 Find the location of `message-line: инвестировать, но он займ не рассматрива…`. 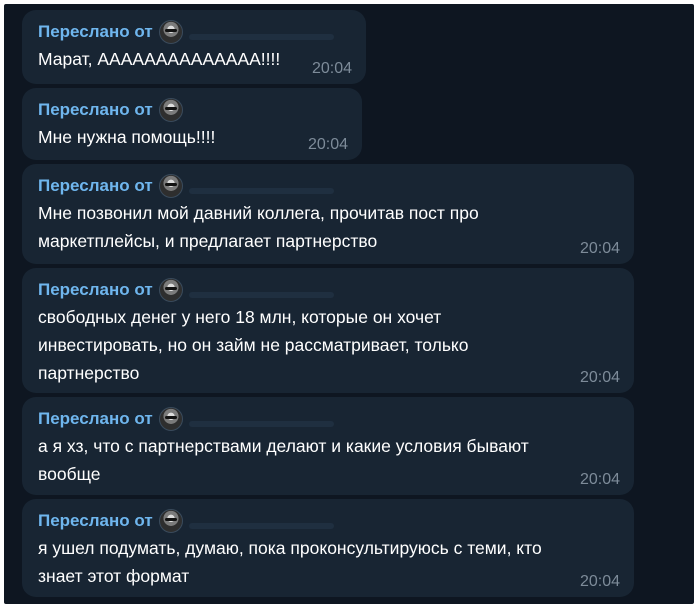

message-line: инвестировать, но он займ не рассматрива… is located at coordinates (253, 345).